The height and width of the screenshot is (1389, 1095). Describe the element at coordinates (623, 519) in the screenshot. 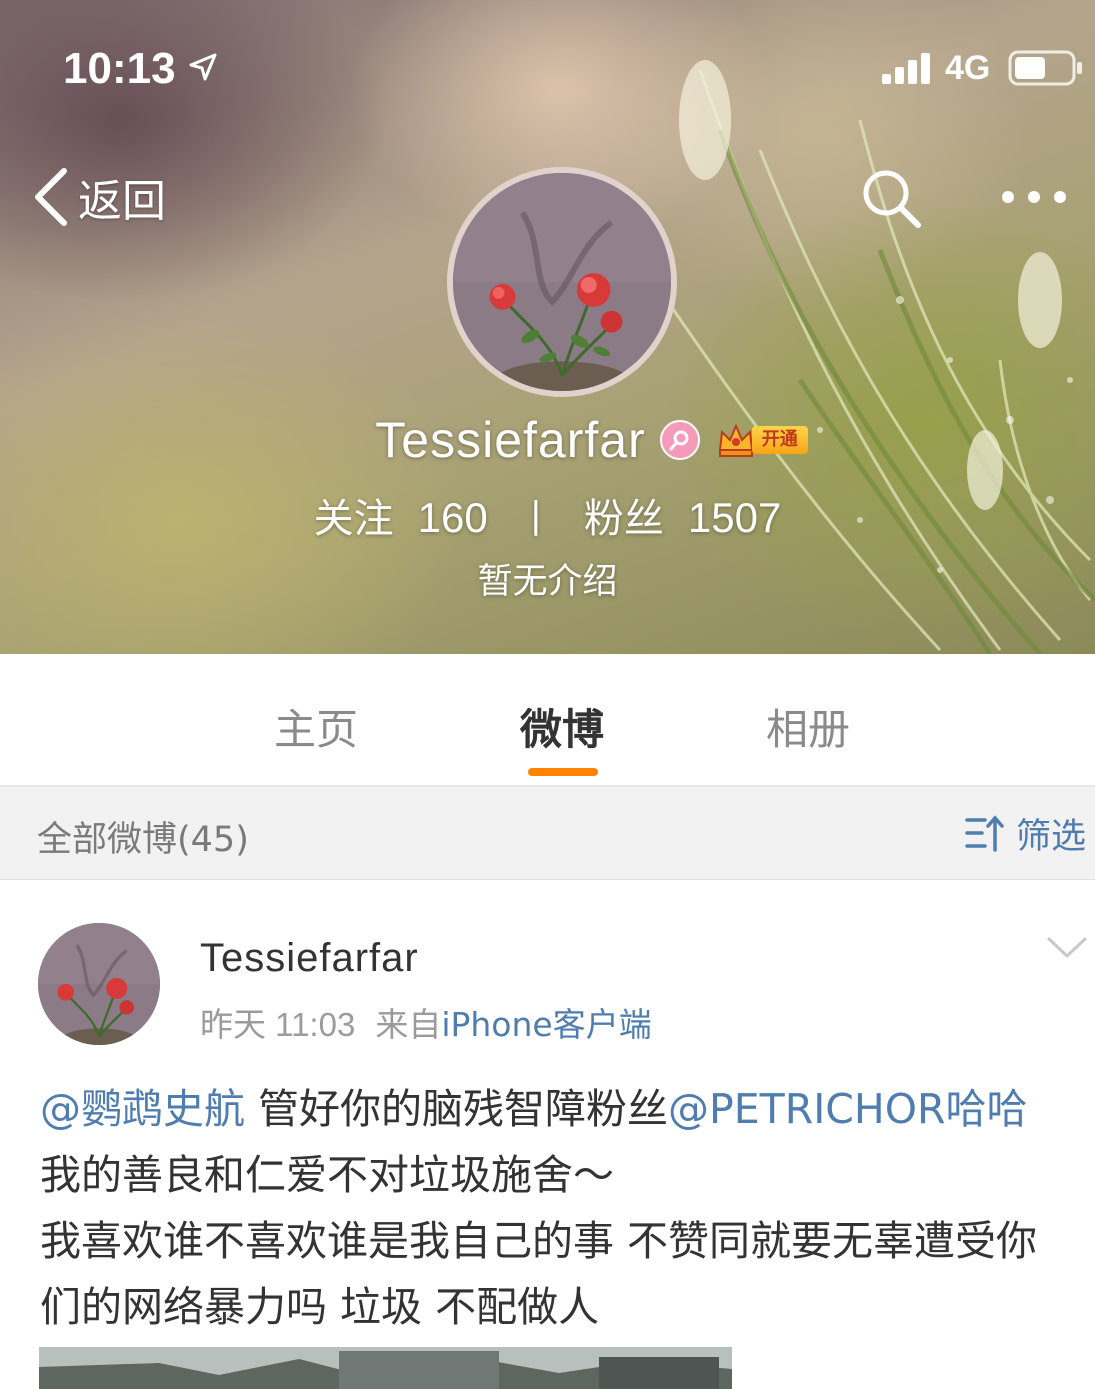

I see `followers-label: 粉丝` at that location.